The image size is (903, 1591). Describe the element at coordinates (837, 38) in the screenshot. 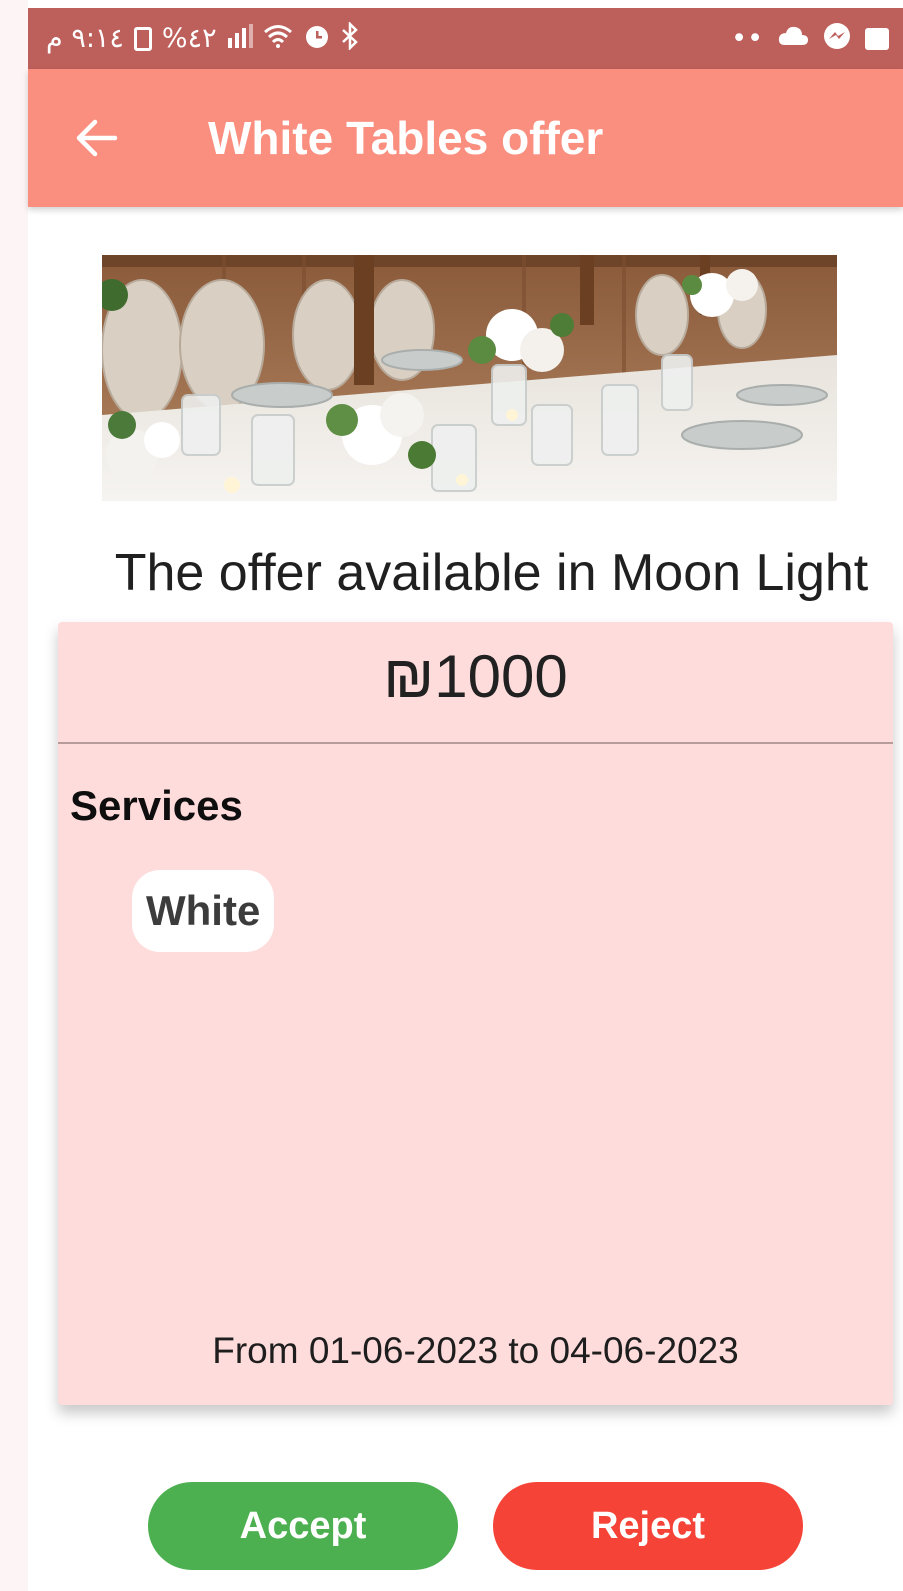

I see `messenger-icon` at that location.